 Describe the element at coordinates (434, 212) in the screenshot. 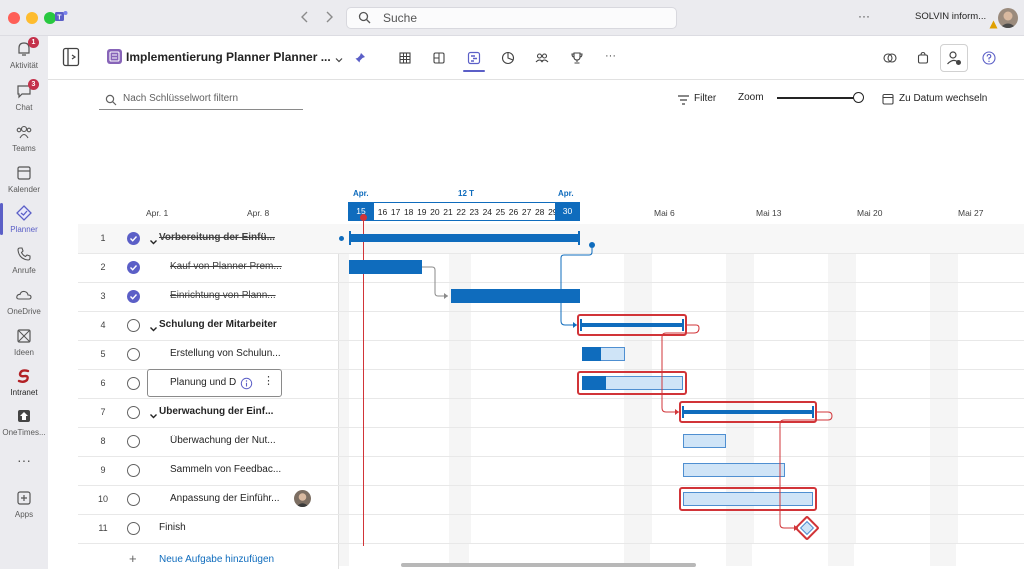

I see `day-cell: 20` at that location.